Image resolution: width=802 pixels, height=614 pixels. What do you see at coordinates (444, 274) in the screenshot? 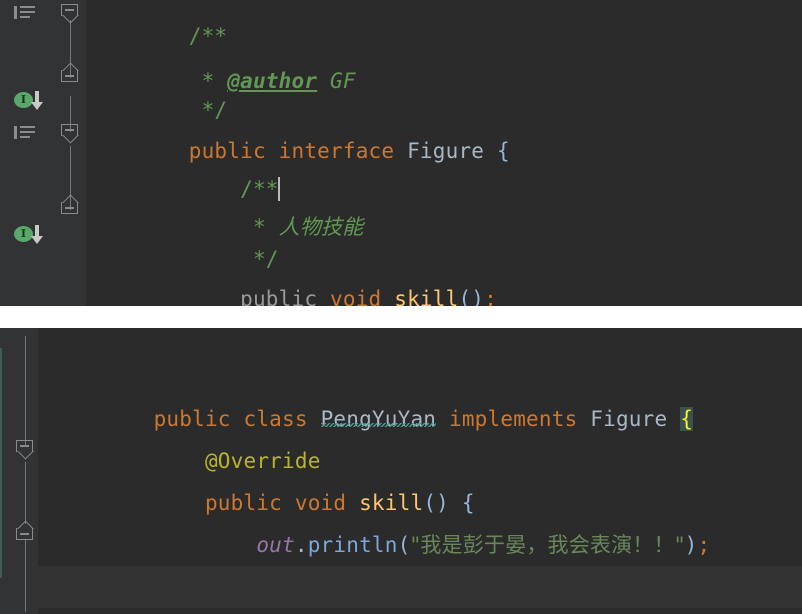
I see `code-line: public void skill();` at bounding box center [444, 274].